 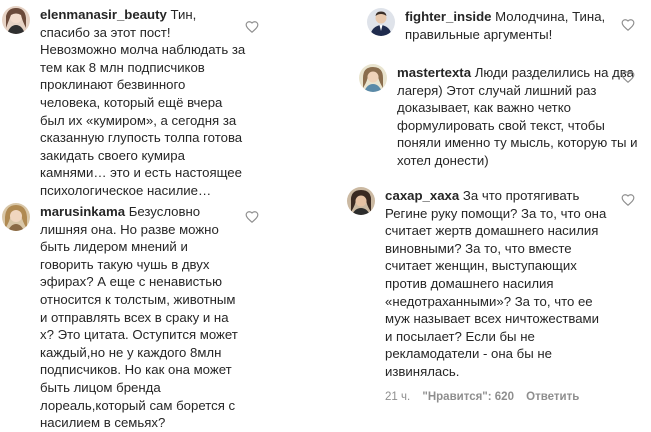 I want to click on comment-username: сахар_хаха, so click(x=422, y=195).